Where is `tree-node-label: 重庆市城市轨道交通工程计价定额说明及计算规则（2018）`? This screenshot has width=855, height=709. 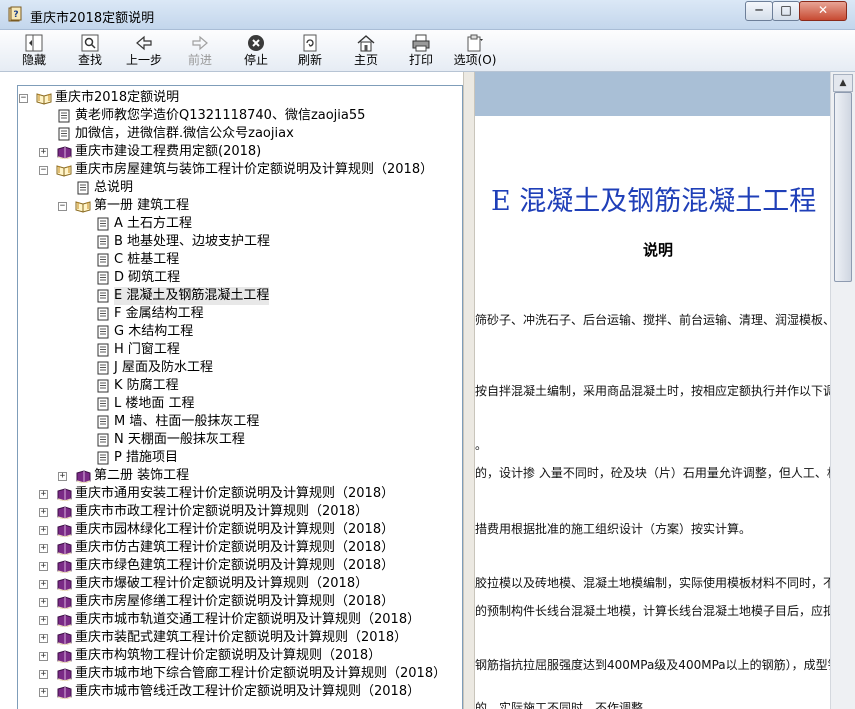 tree-node-label: 重庆市城市轨道交通工程计价定额说明及计算规则（2018） is located at coordinates (247, 620).